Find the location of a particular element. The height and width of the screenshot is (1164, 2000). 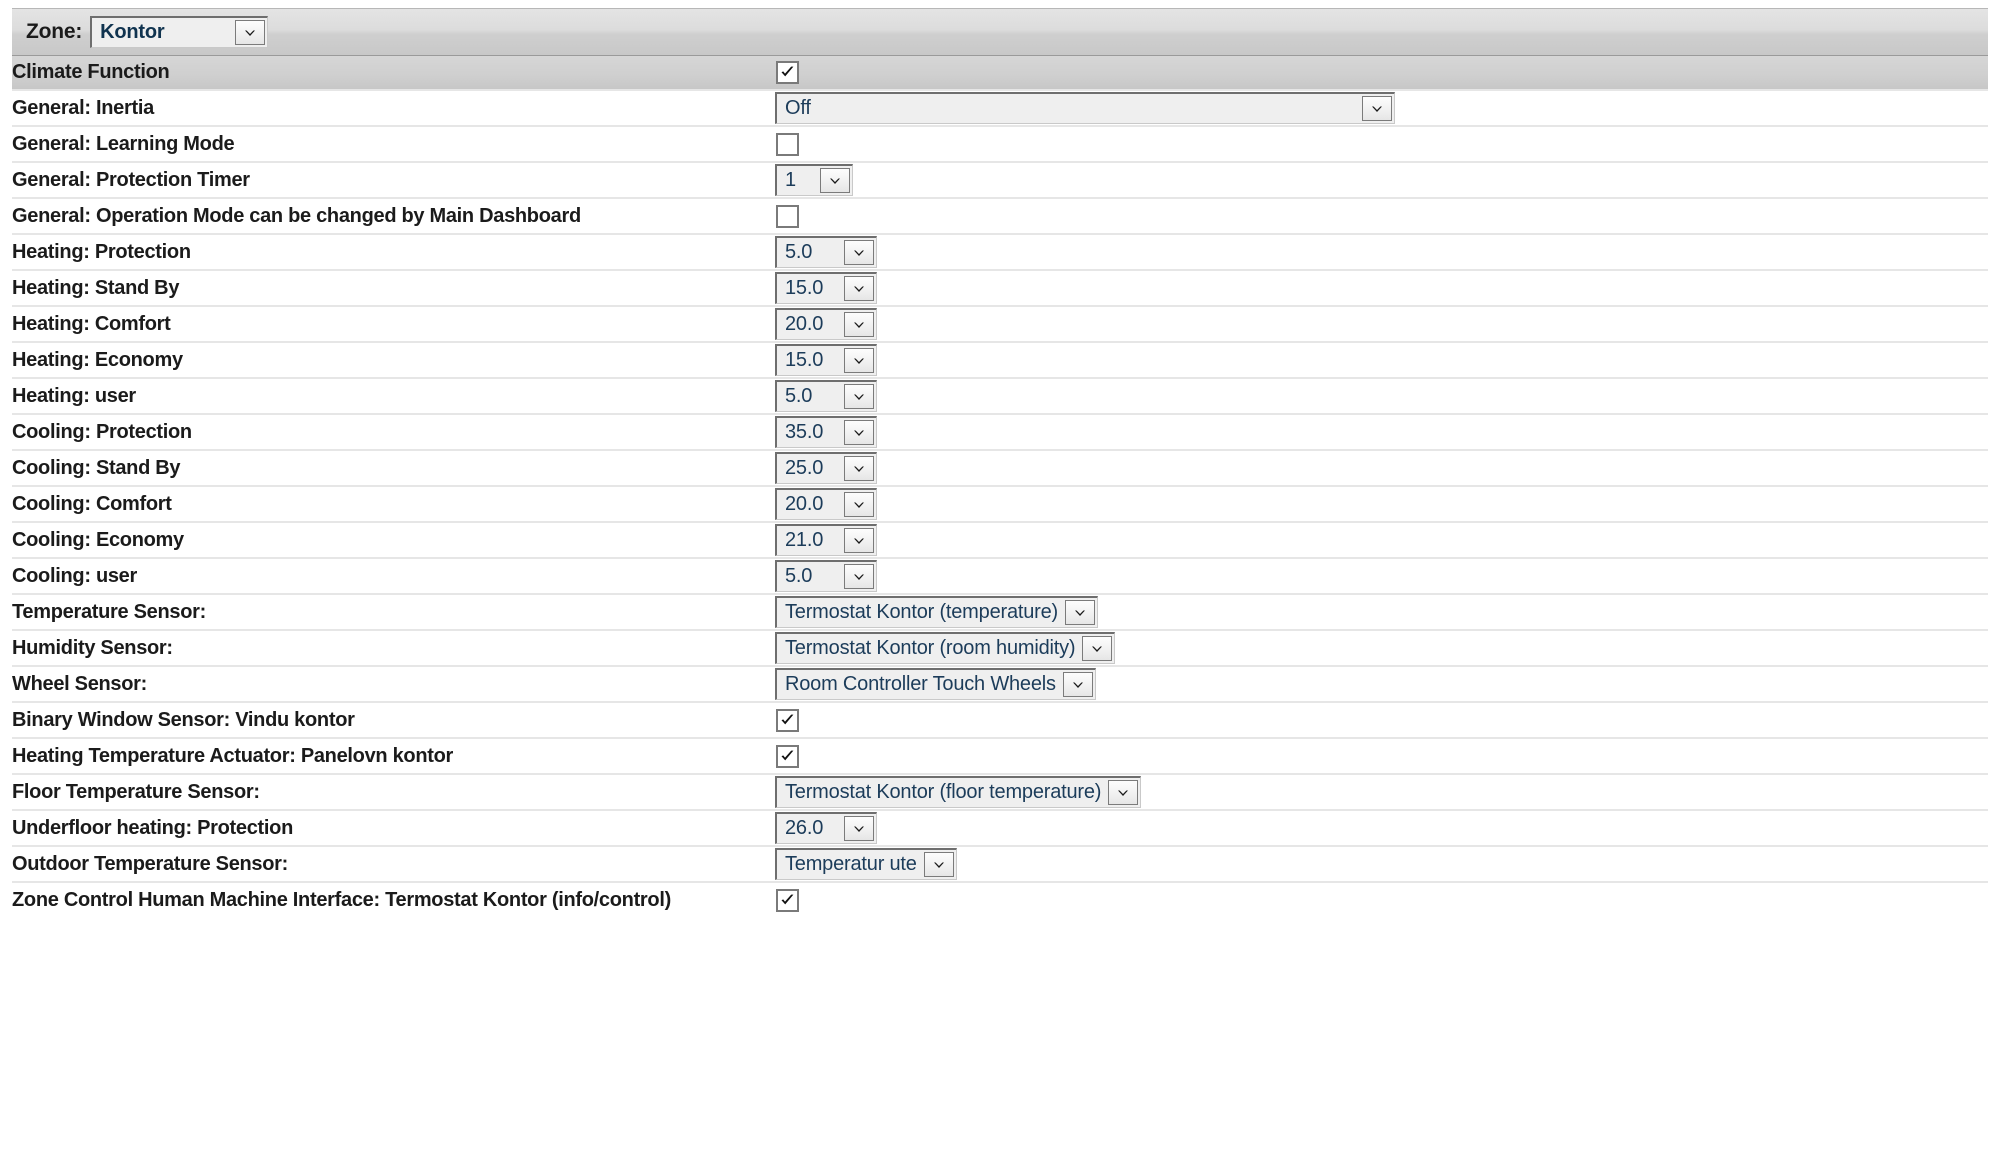

heating-user-select: 5.0 is located at coordinates (826, 396).